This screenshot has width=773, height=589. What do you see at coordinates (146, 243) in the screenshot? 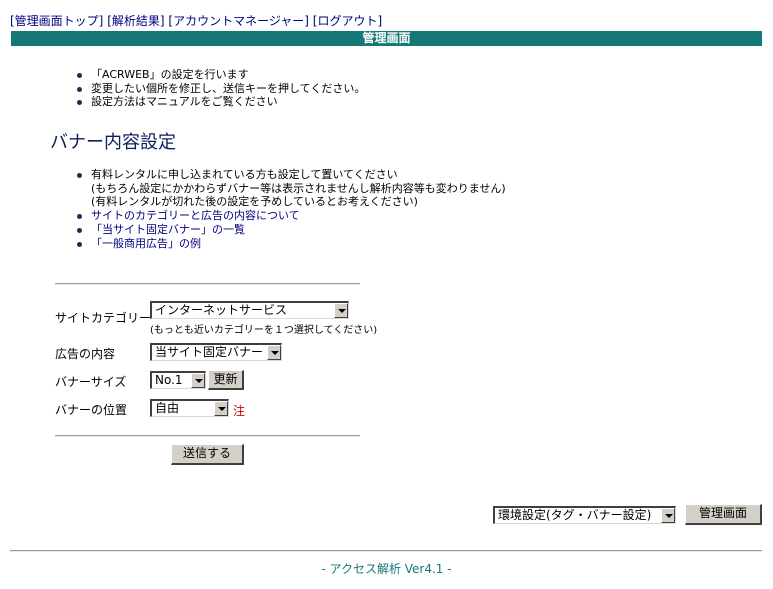
I see `link-commercial-ad-example: 「一般商用広告」の例` at bounding box center [146, 243].